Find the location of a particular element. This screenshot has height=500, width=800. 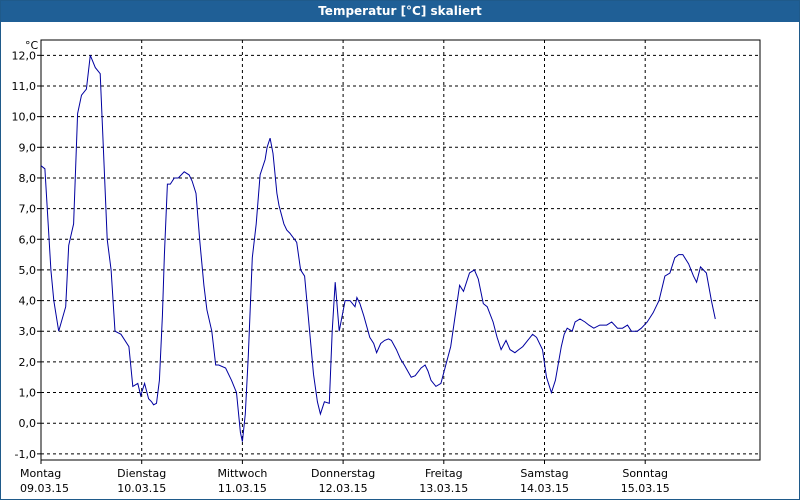

x-tick-label-date: 12.03.15 is located at coordinates (343, 488).